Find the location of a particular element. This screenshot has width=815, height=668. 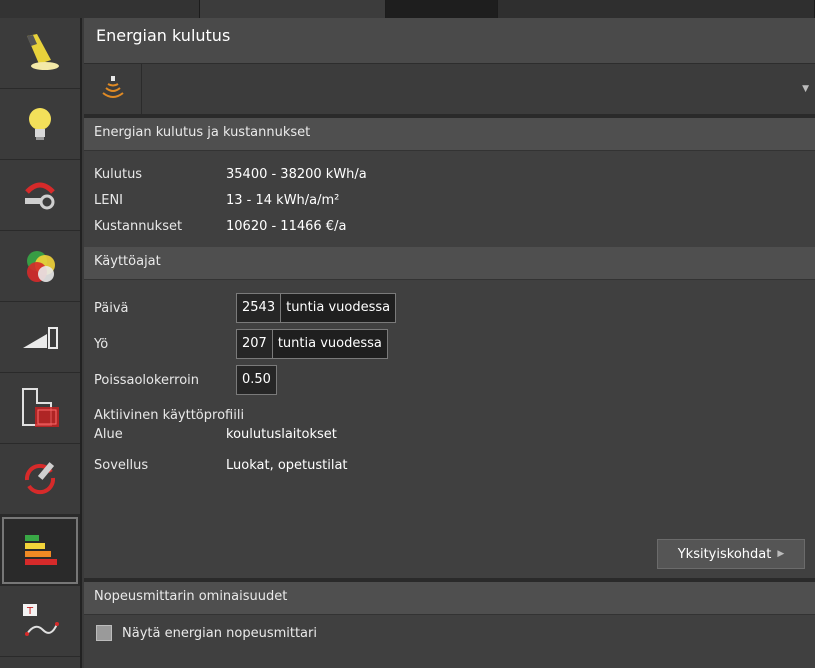

profile-application-row: Sovellus Luokat, opetustilat is located at coordinates (449, 465).